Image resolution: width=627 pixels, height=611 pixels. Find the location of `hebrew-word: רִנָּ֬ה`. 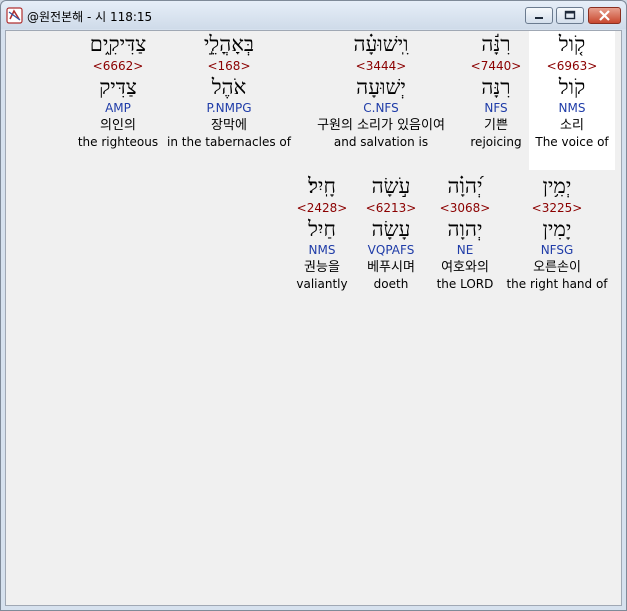

hebrew-word: רִנָּ֬ה is located at coordinates (496, 44).